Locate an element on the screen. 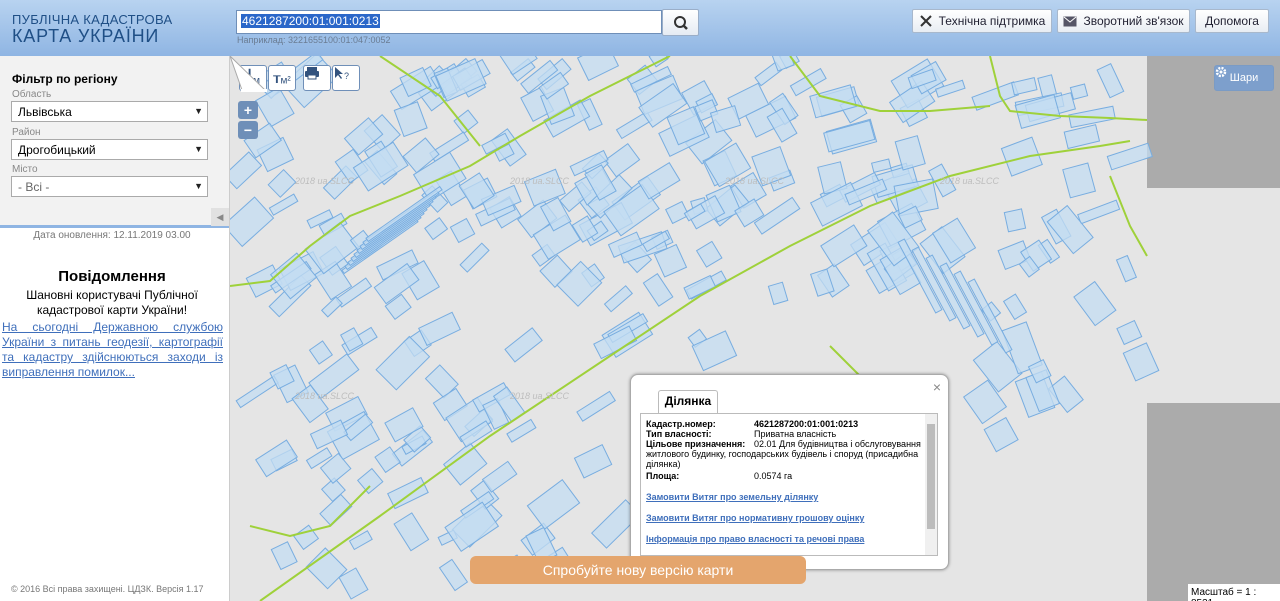 The height and width of the screenshot is (601, 1280). boundary-line is located at coordinates (1128, 216).